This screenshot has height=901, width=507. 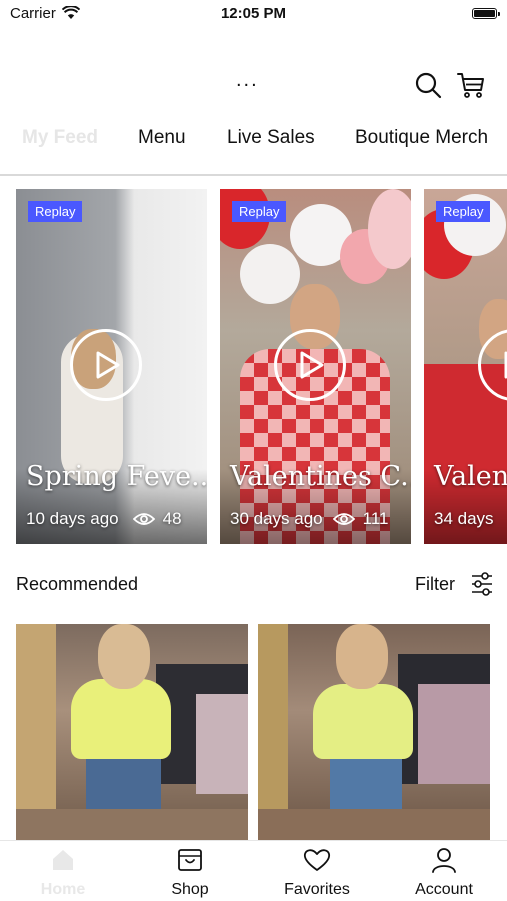 I want to click on card-views: 111, so click(x=375, y=518).